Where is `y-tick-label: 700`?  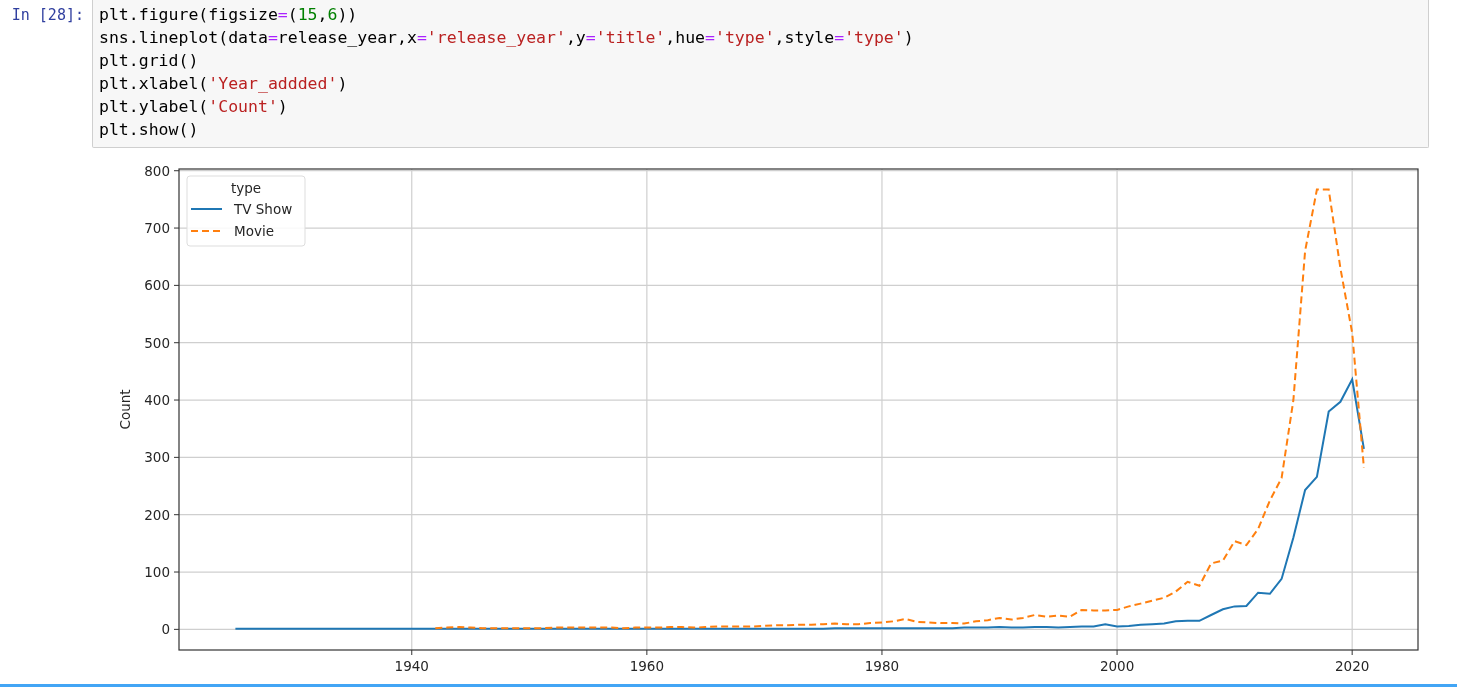
y-tick-label: 700 is located at coordinates (157, 228).